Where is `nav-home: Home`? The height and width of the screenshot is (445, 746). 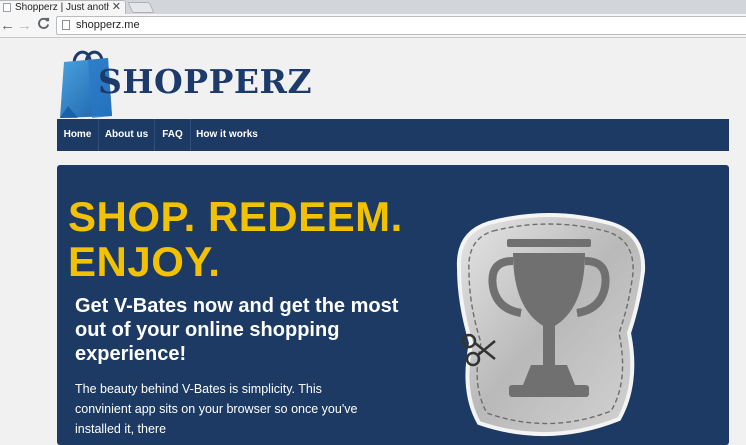
nav-home: Home is located at coordinates (78, 135).